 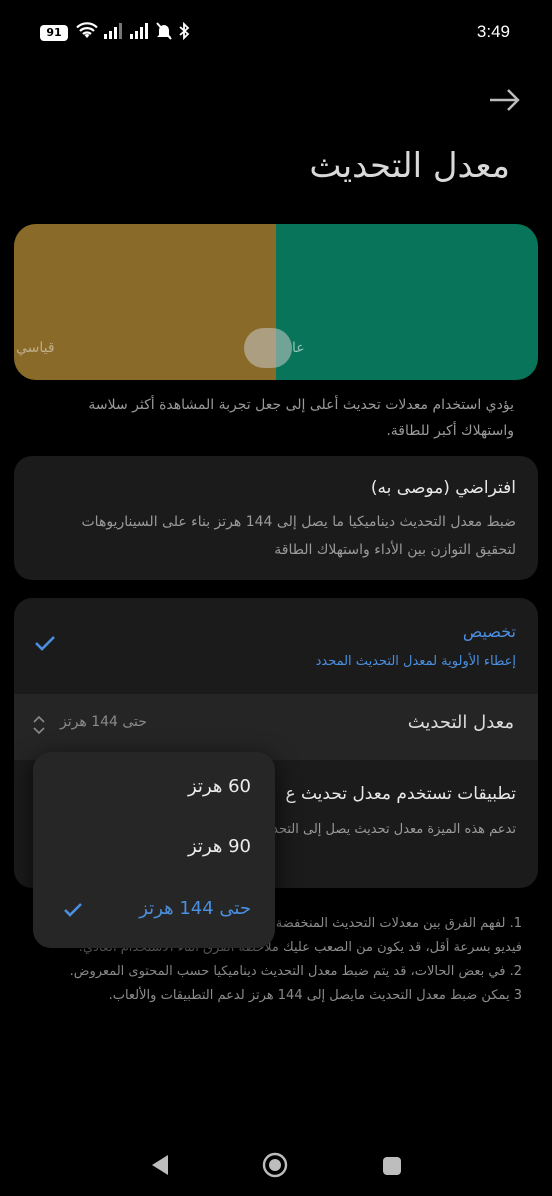 I want to click on refresh-rate-dropdown: 60 هرتز 90 هرتز حتى 144 هرتز, so click(x=154, y=850).